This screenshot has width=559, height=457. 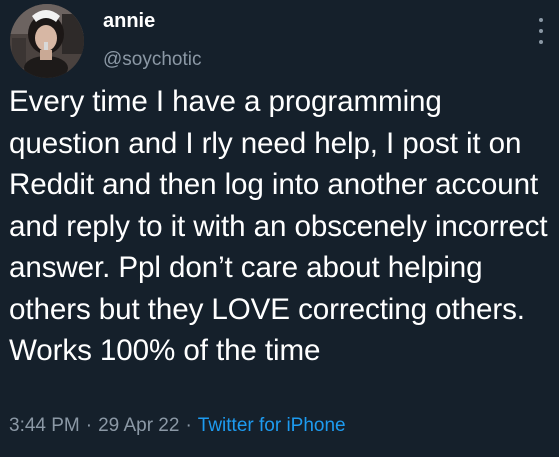 I want to click on avatar-photo, so click(x=47, y=41).